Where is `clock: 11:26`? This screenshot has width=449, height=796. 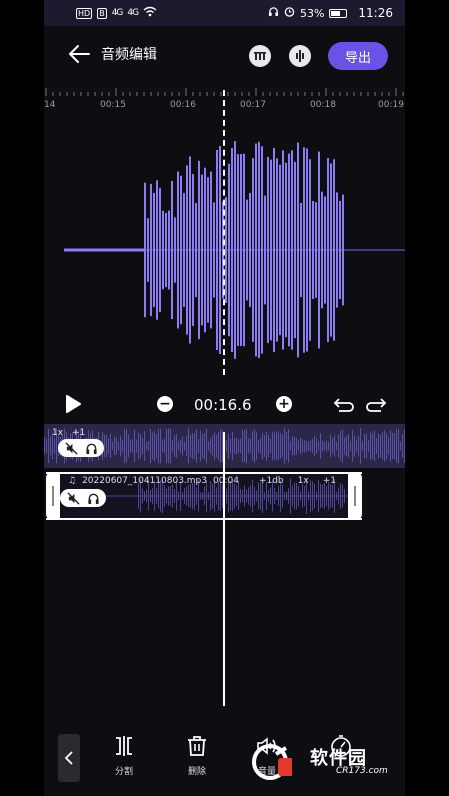
clock: 11:26 is located at coordinates (375, 13).